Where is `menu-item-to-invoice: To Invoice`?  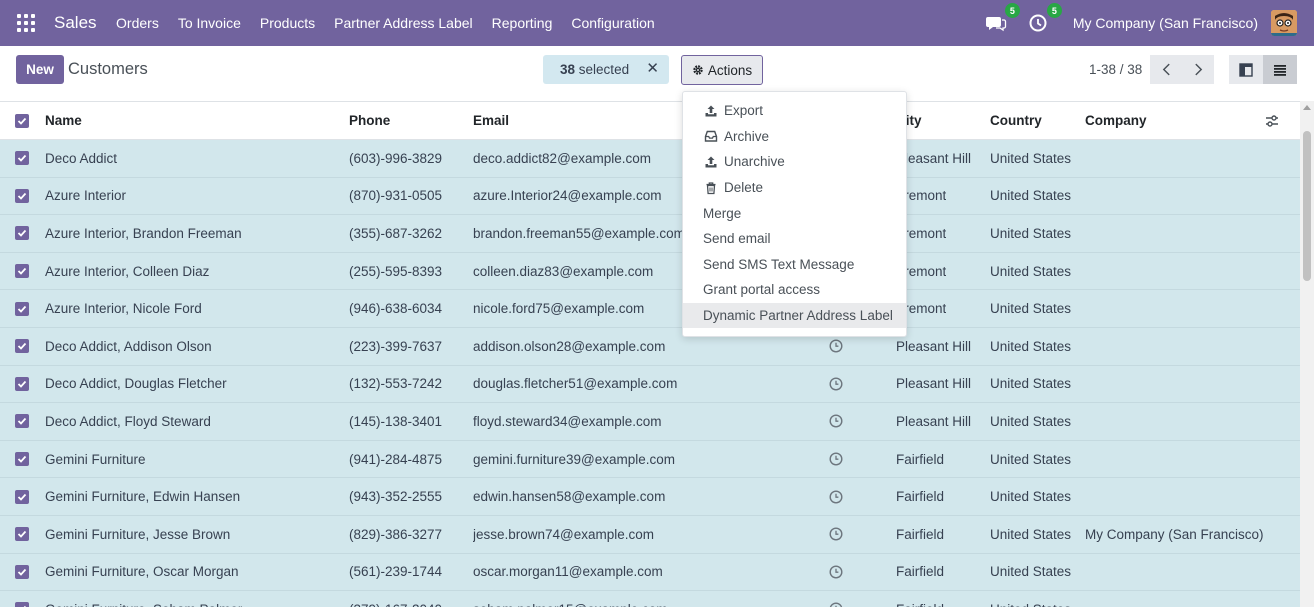 menu-item-to-invoice: To Invoice is located at coordinates (209, 23).